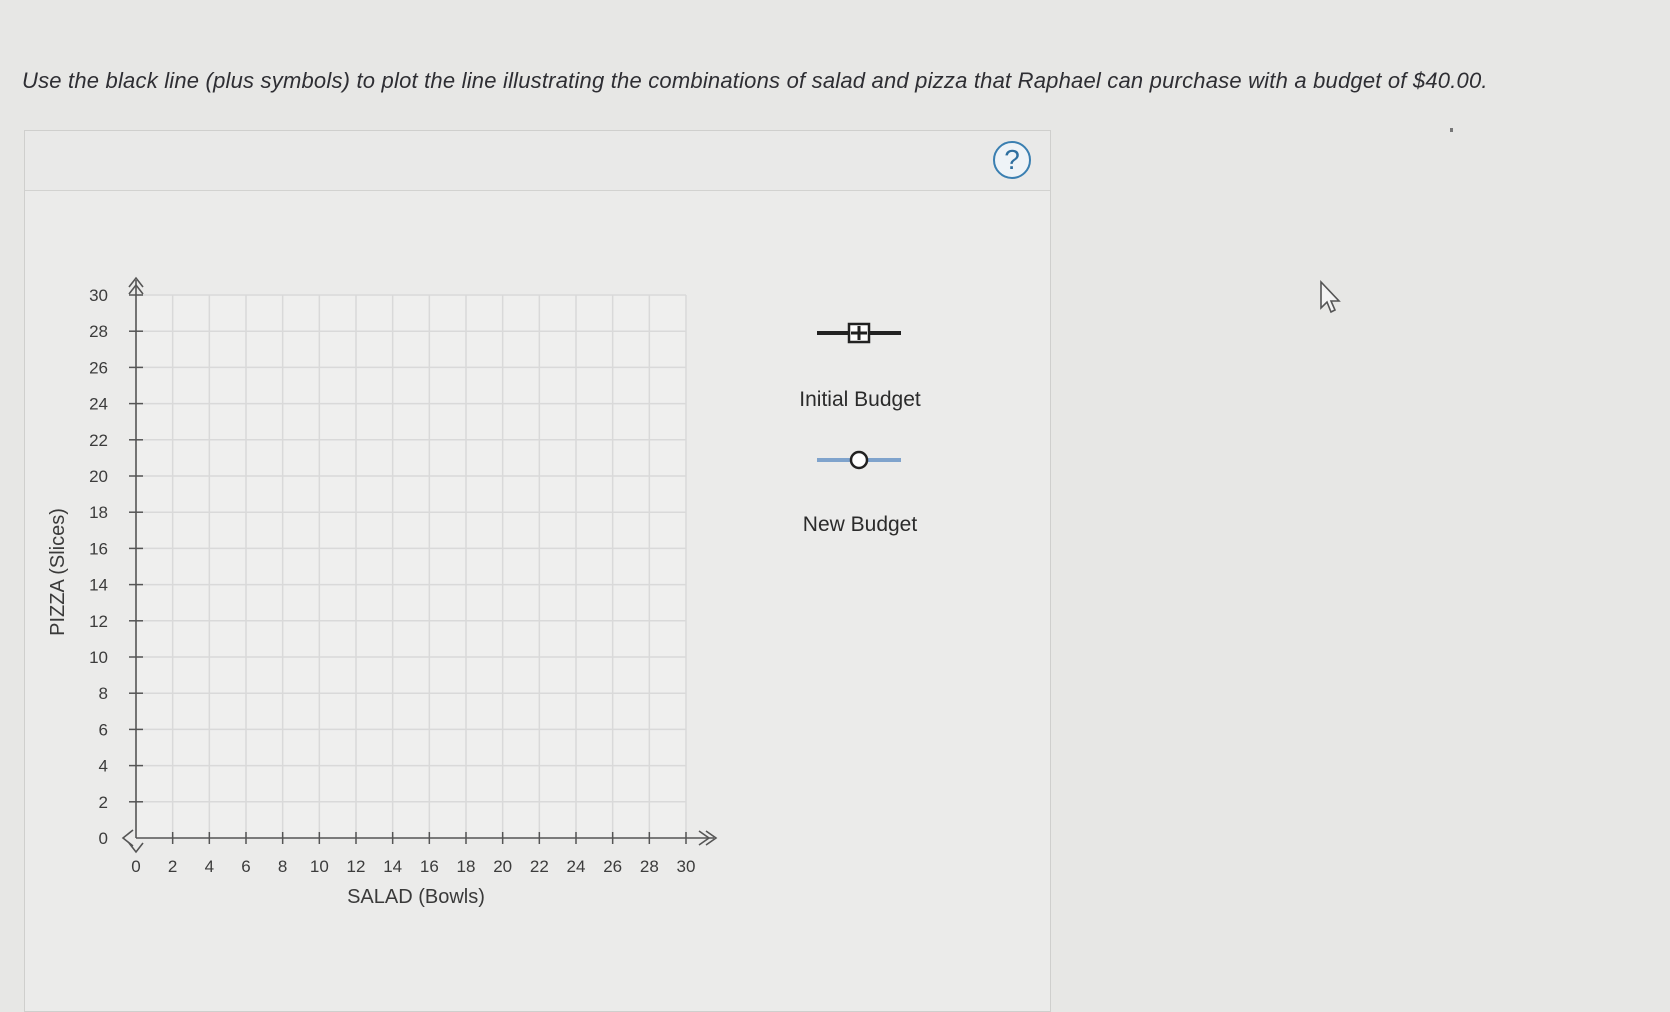 This screenshot has width=1670, height=1012. I want to click on plus-icon, so click(859, 333).